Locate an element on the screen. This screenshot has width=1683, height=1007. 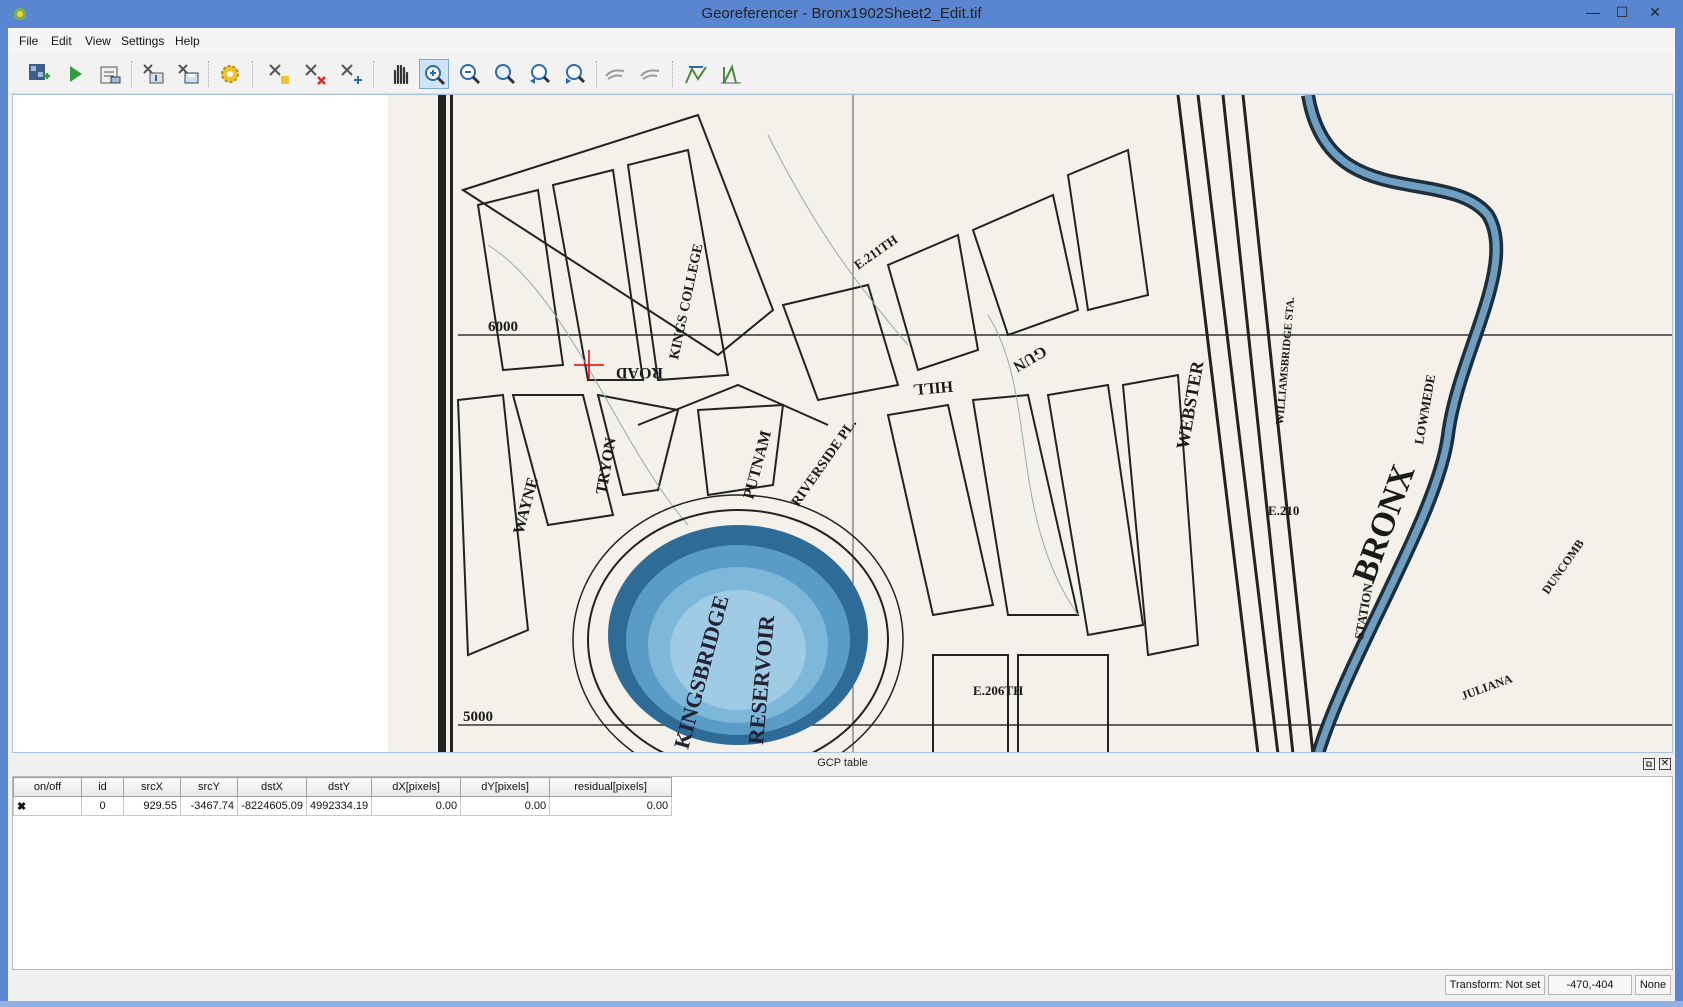
link-georeferencer-button is located at coordinates (615, 74).